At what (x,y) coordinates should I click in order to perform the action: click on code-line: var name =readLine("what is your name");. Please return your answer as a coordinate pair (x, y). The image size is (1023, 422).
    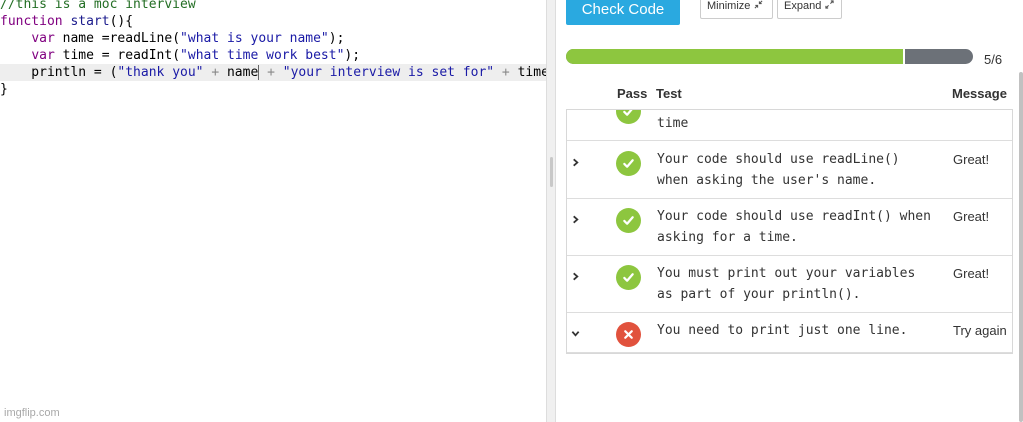
    Looking at the image, I should click on (172, 38).